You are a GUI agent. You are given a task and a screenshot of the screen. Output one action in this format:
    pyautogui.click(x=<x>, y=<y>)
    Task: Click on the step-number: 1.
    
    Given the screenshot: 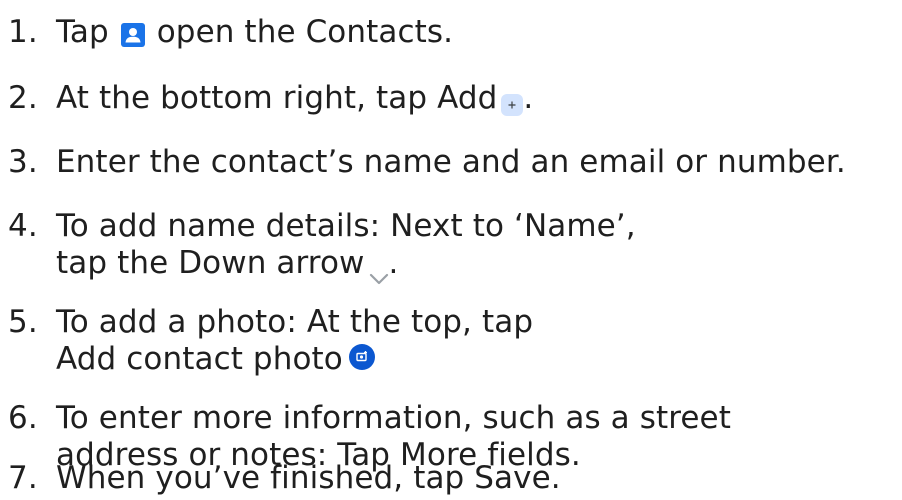 What is the action you would take?
    pyautogui.click(x=23, y=32)
    